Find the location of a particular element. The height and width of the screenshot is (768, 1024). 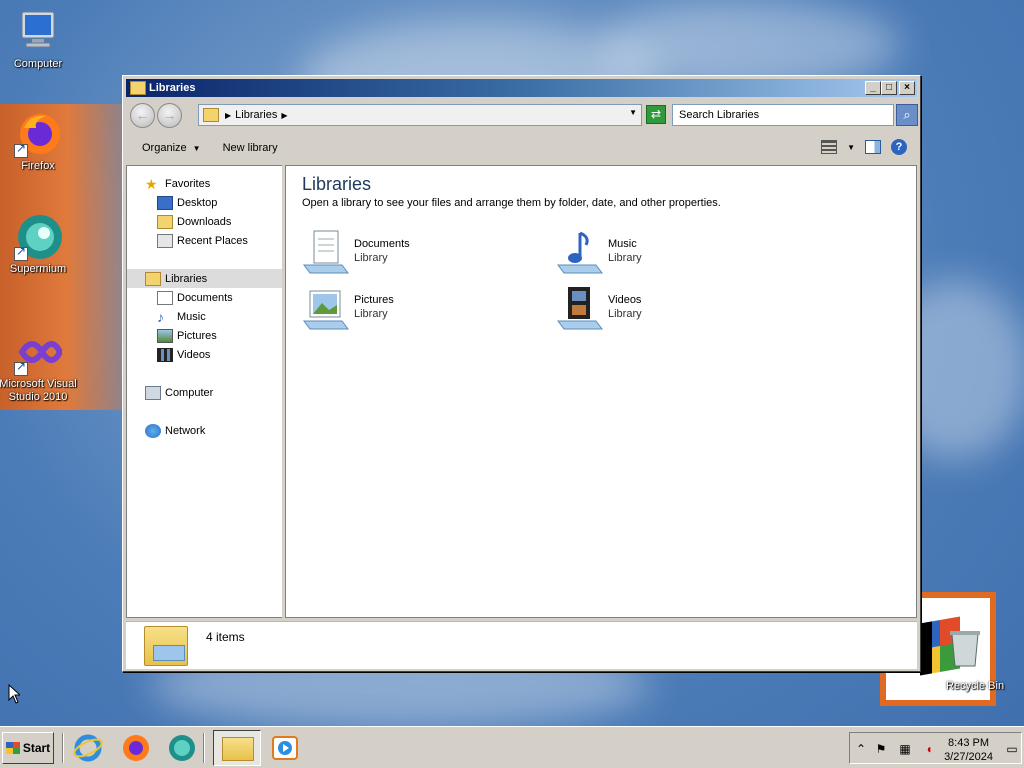

show-desktop-icon: ▭ is located at coordinates (1012, 749).